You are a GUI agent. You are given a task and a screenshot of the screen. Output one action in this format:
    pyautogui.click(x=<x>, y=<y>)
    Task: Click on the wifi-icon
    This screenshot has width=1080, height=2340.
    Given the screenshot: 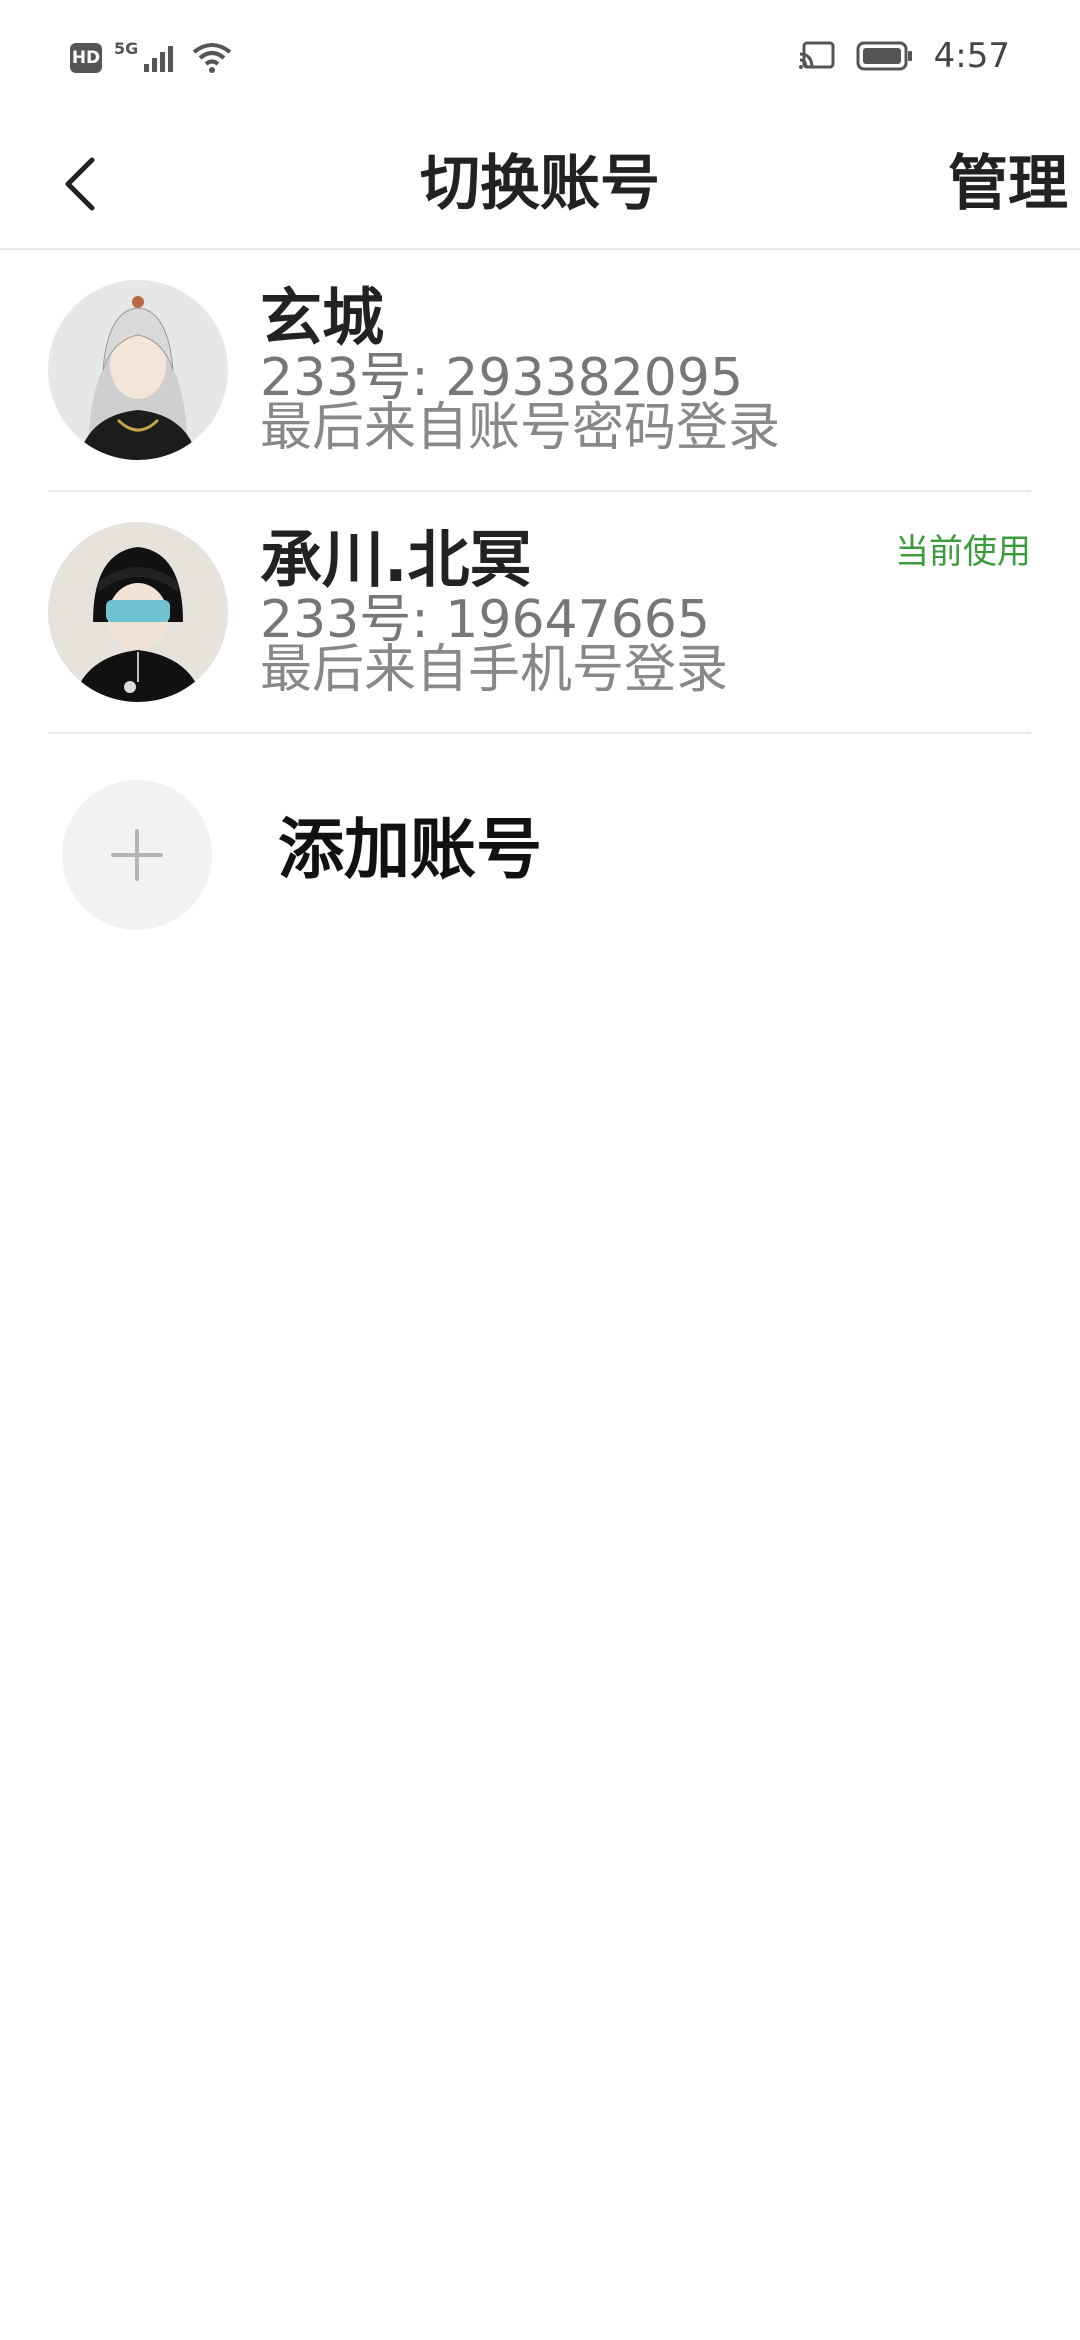 What is the action you would take?
    pyautogui.click(x=212, y=58)
    